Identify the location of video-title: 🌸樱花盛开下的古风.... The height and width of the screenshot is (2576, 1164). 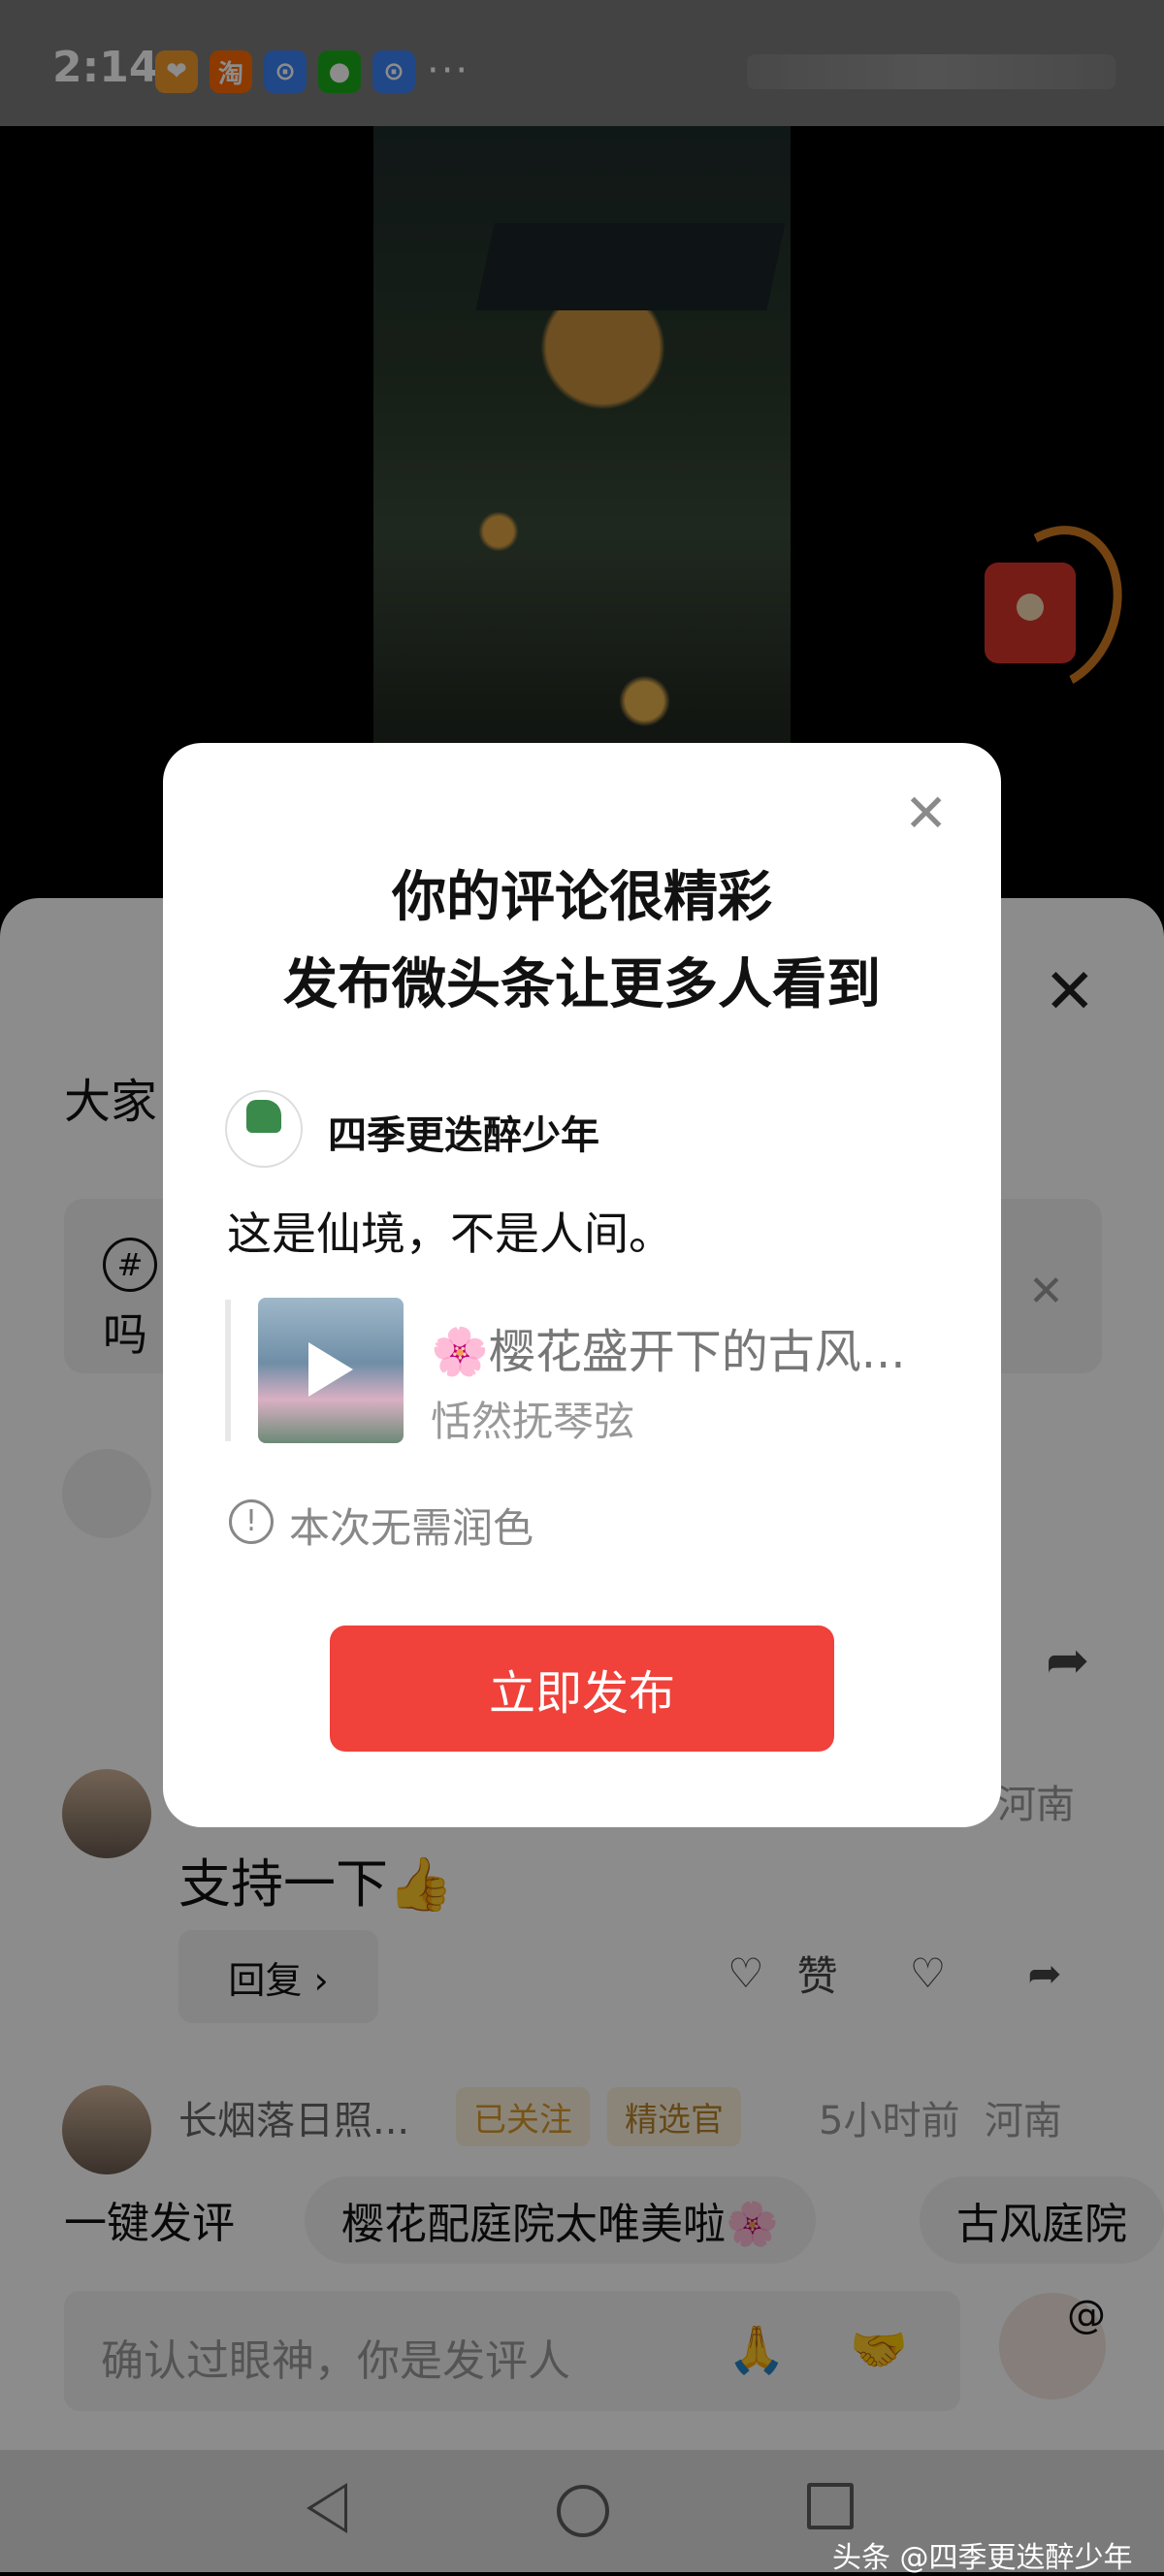
(668, 1352).